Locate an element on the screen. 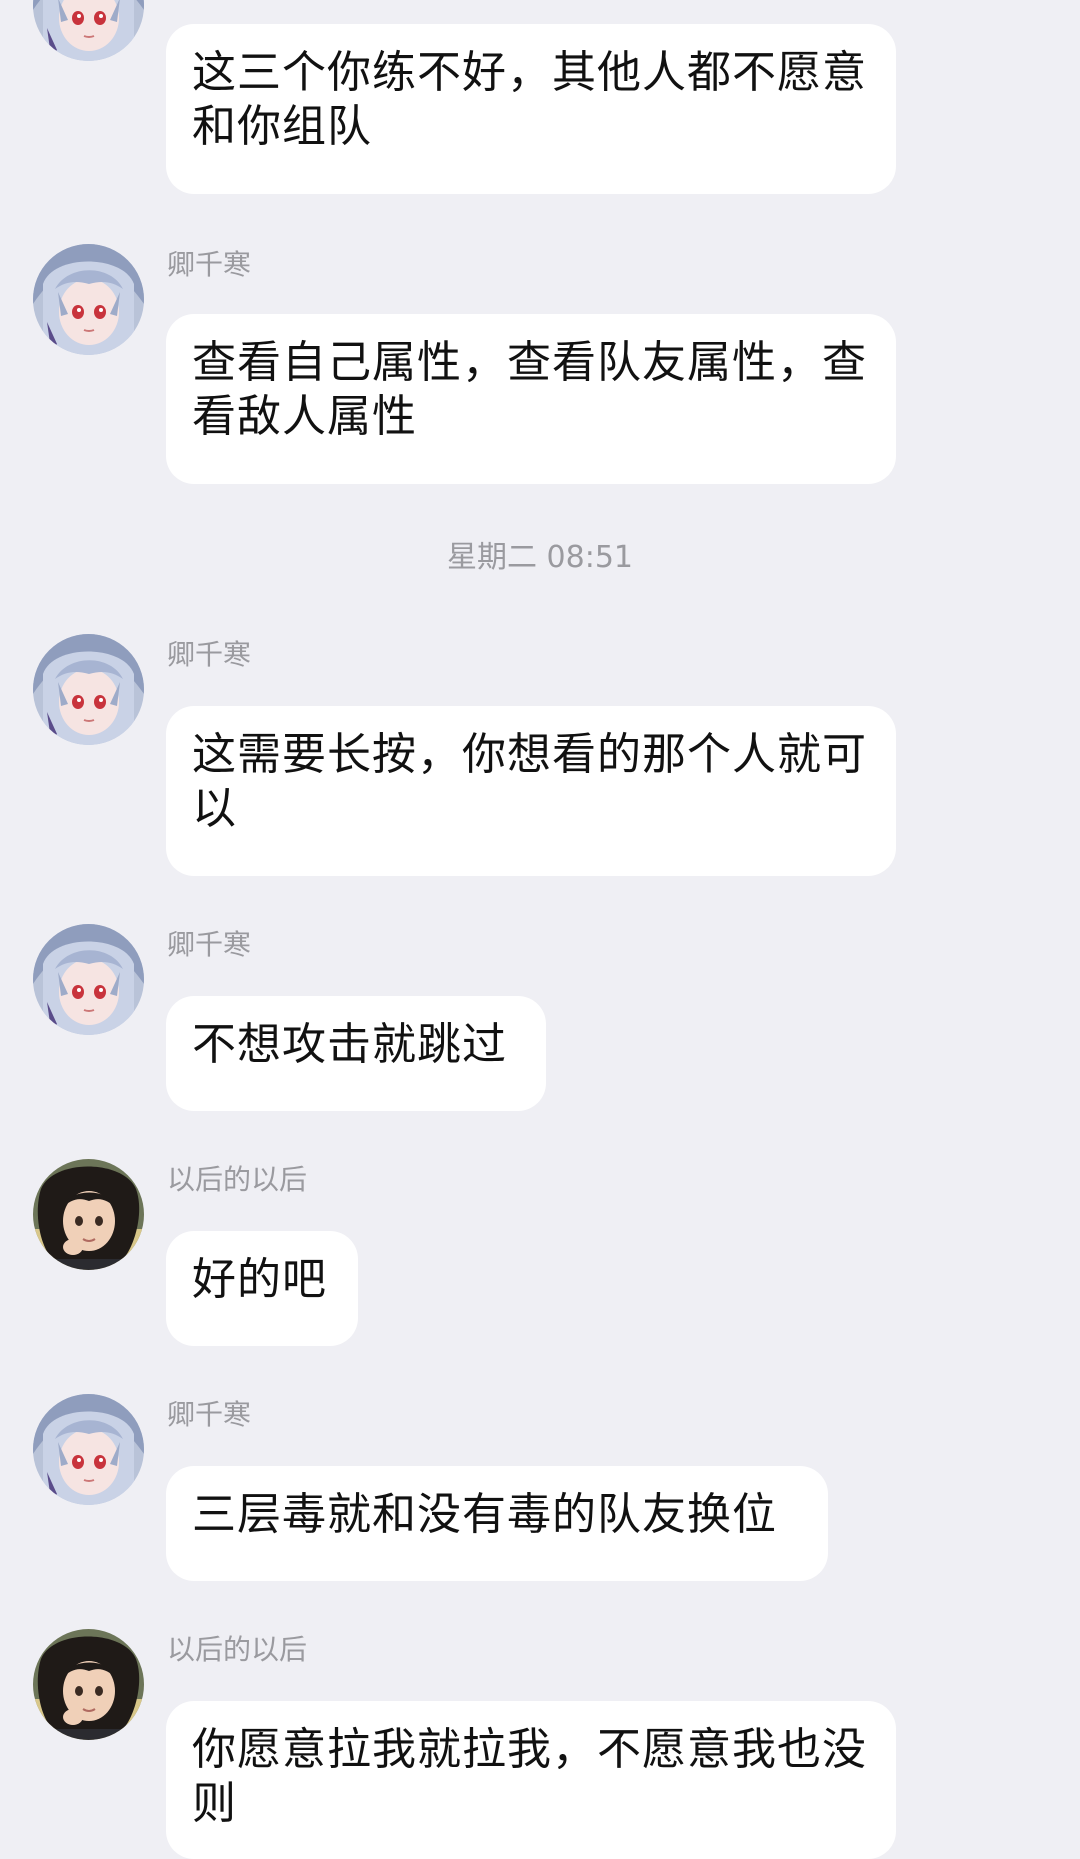 This screenshot has width=1080, height=1859. message-text: 你愿意拉我就拉我，不愿意我也没则 is located at coordinates (529, 1776).